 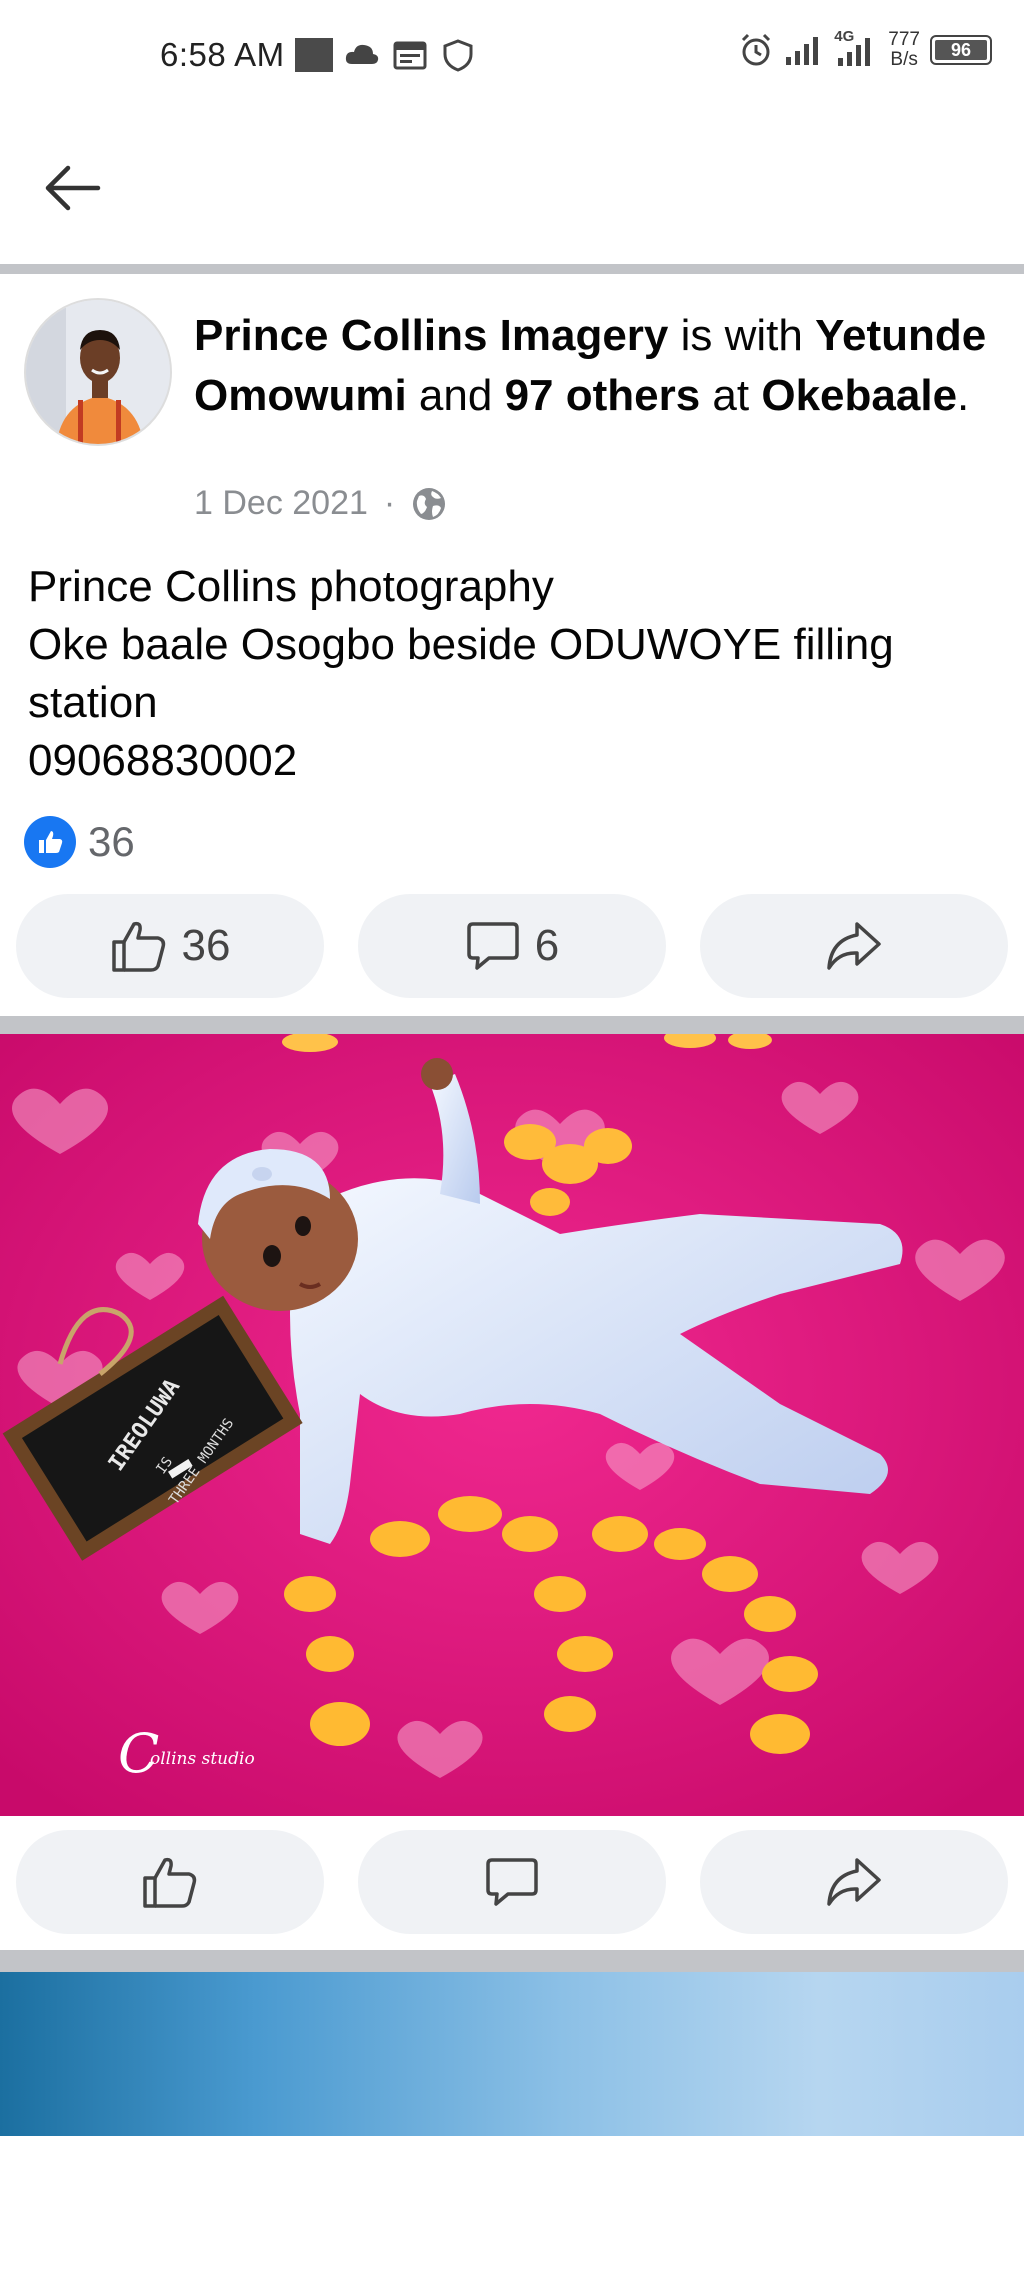 What do you see at coordinates (904, 39) in the screenshot?
I see `speed-value: 777` at bounding box center [904, 39].